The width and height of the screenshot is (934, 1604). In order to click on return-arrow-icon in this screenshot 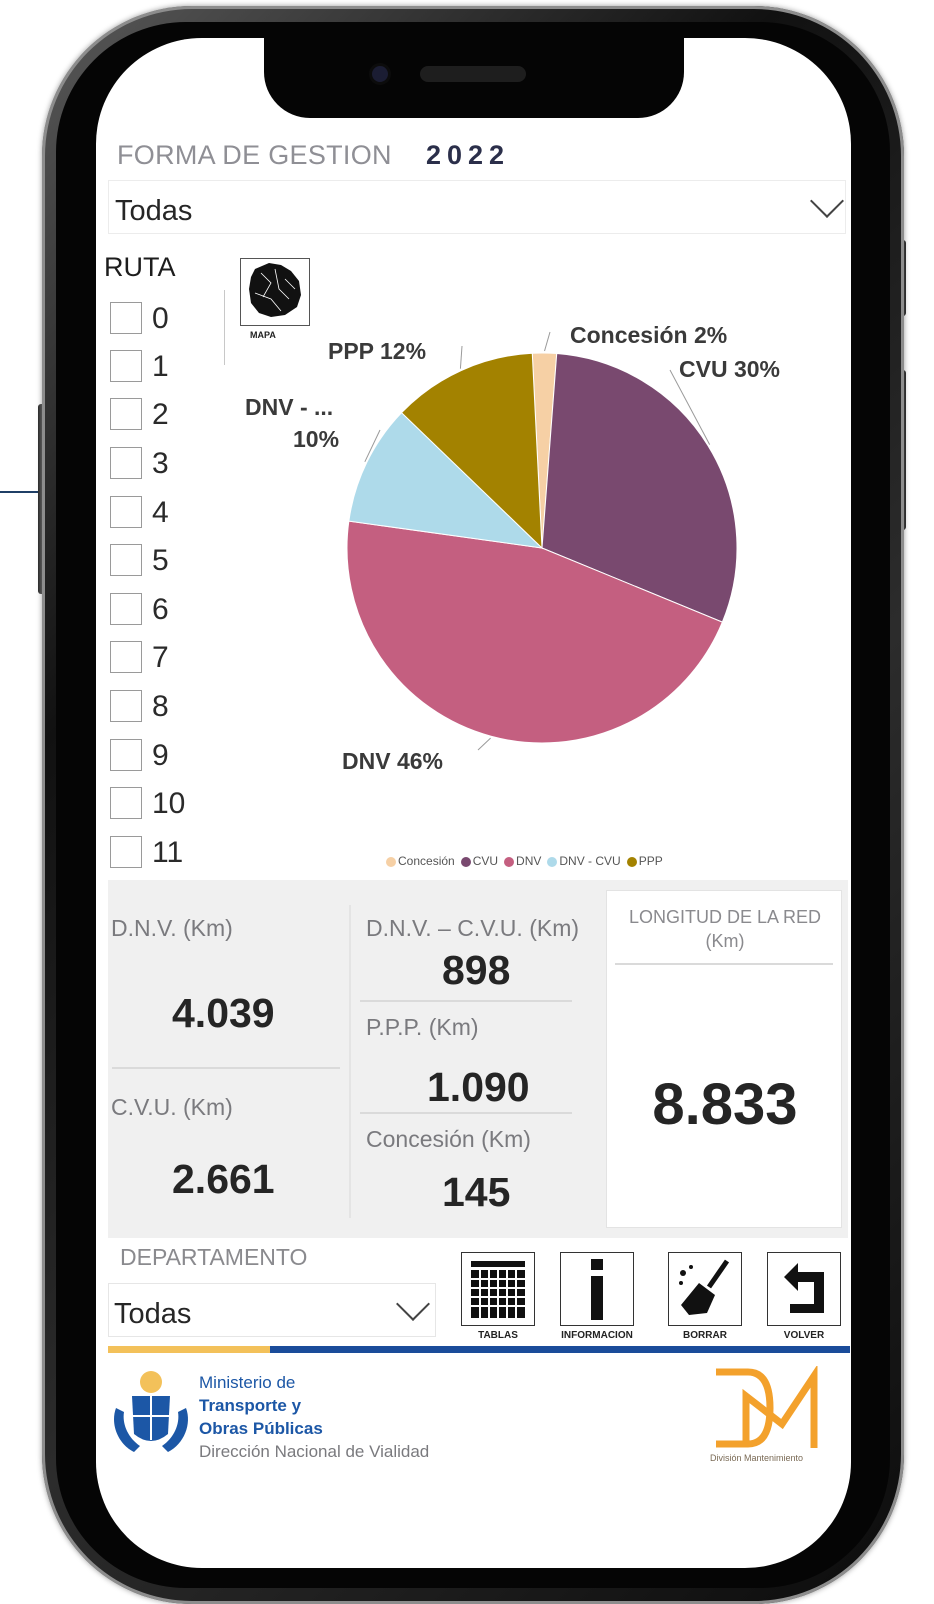, I will do `click(804, 1288)`.